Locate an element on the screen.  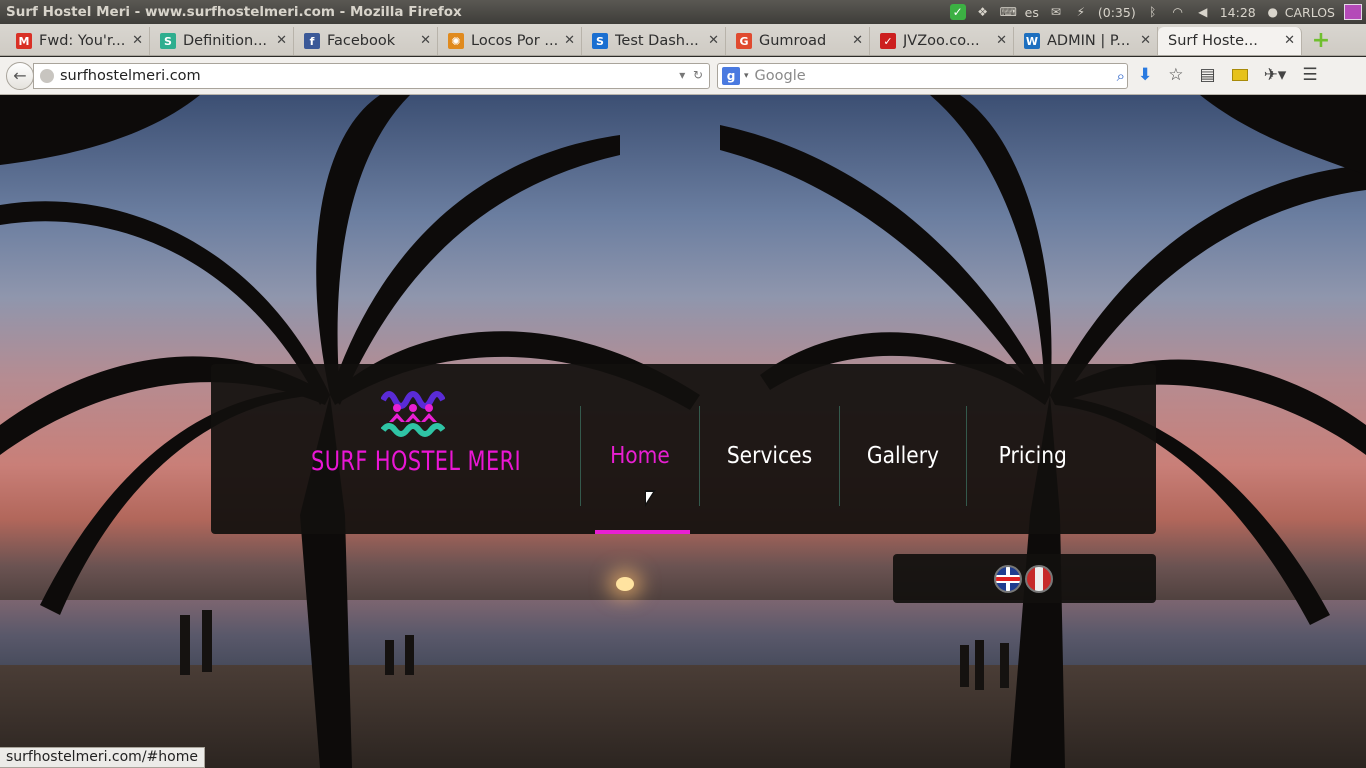
menu-label: Services is located at coordinates (769, 456).